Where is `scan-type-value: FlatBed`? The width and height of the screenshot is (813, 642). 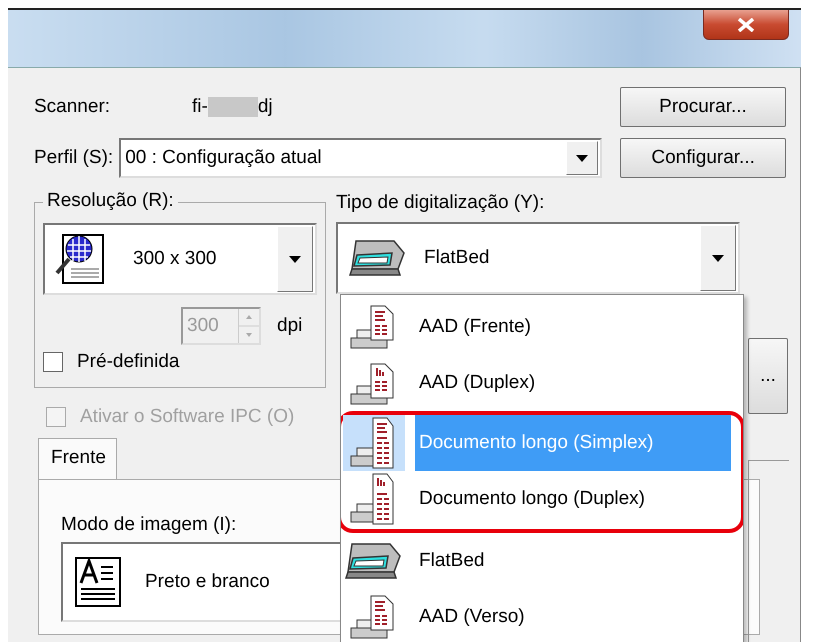 scan-type-value: FlatBed is located at coordinates (456, 258).